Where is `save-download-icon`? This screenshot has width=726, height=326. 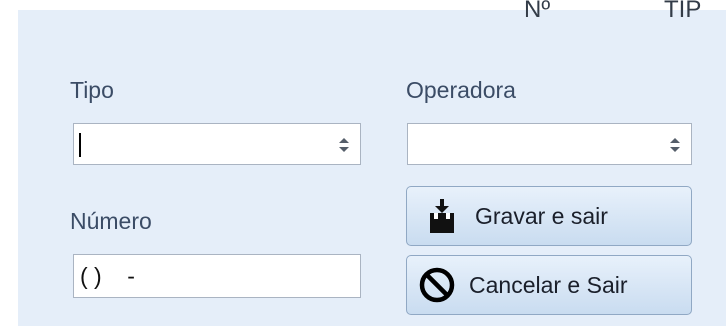
save-download-icon is located at coordinates (442, 216).